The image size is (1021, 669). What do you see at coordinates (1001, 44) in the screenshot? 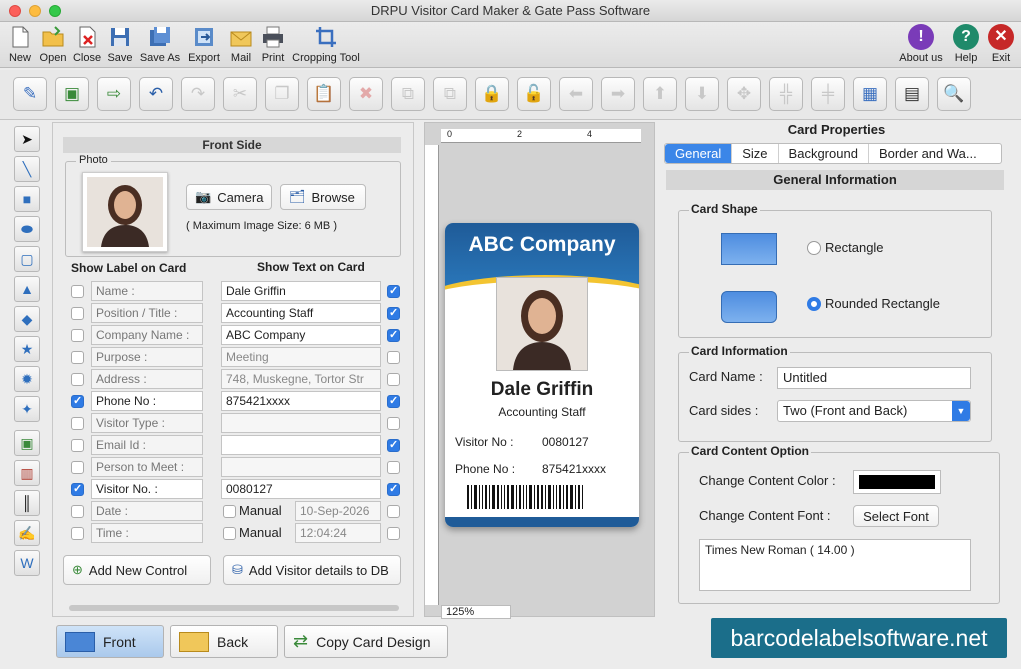
I see `exit-button: ✕ Exit` at bounding box center [1001, 44].